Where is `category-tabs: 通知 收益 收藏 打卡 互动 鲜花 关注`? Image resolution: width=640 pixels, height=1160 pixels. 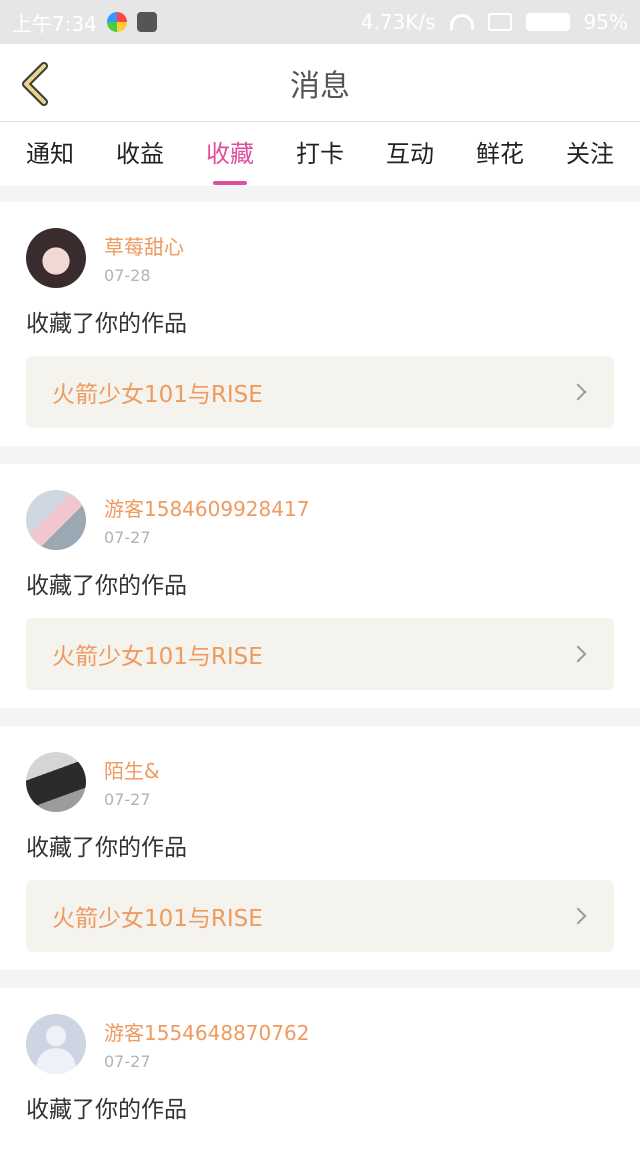 category-tabs: 通知 收益 收藏 打卡 互动 鲜花 关注 is located at coordinates (320, 154).